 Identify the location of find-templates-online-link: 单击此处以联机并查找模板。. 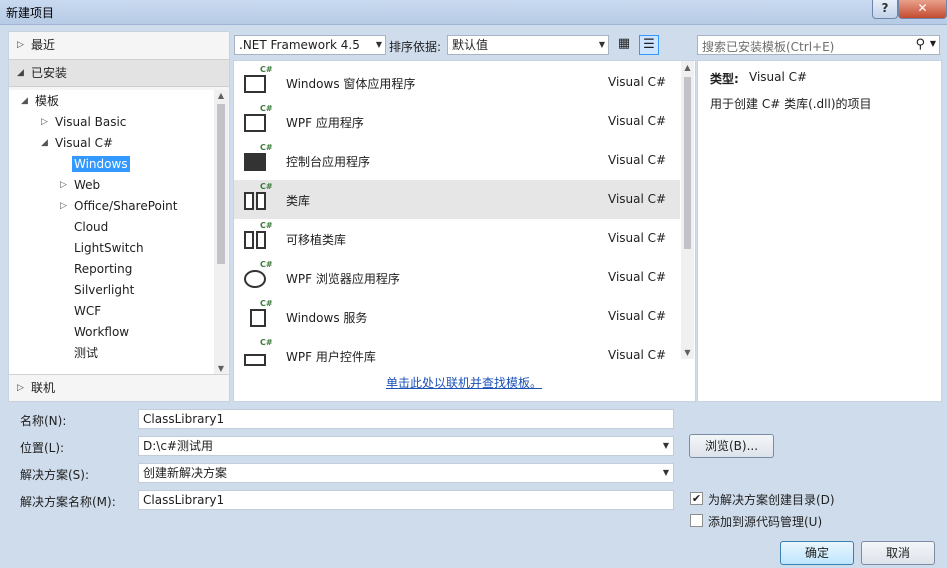
(464, 382).